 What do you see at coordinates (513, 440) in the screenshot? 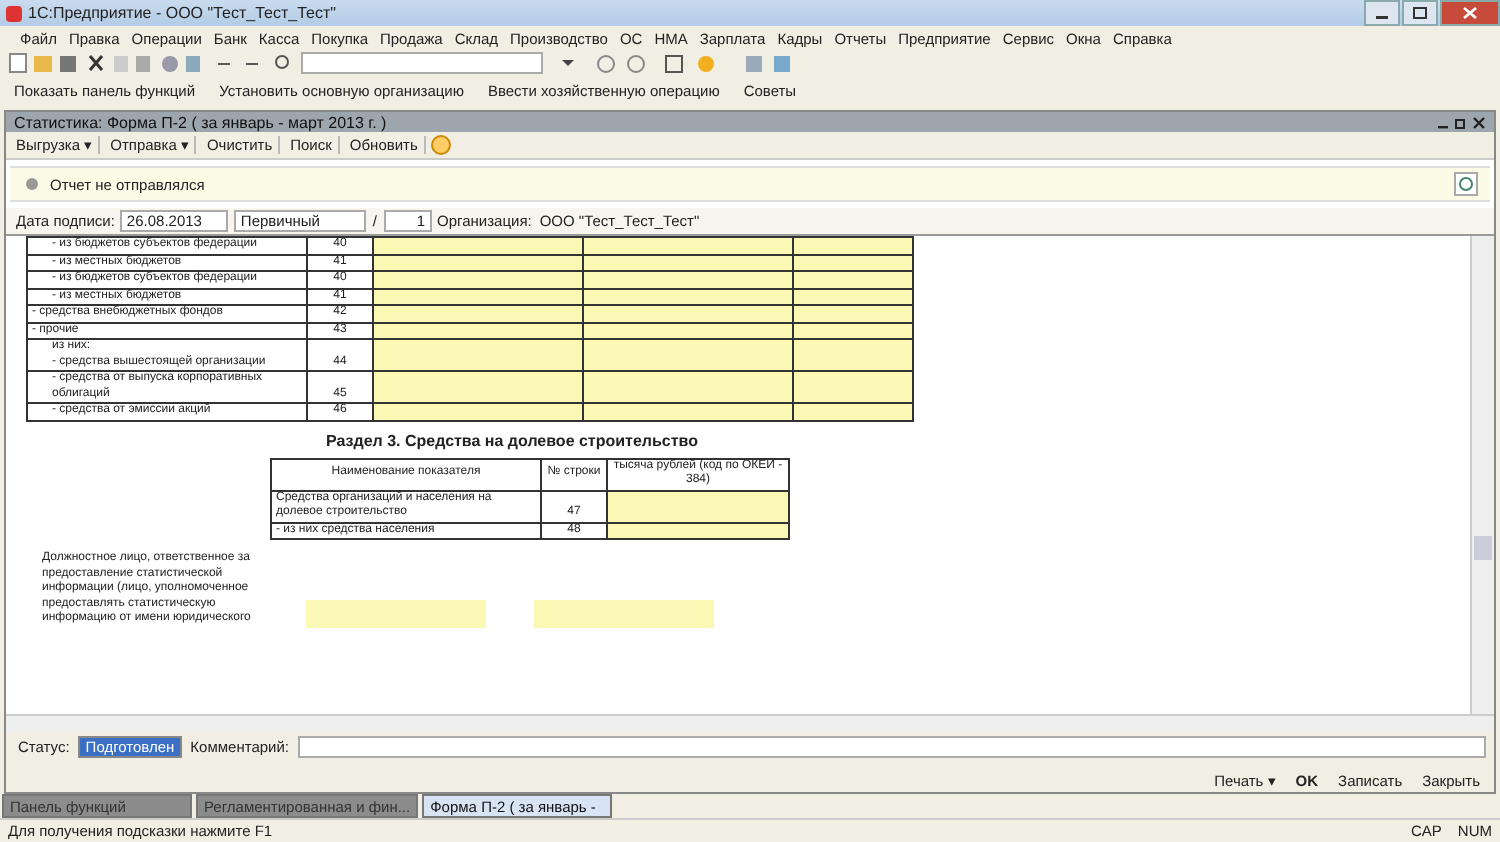
I see `section-title: Раздел 3. Средства на долевое строительство` at bounding box center [513, 440].